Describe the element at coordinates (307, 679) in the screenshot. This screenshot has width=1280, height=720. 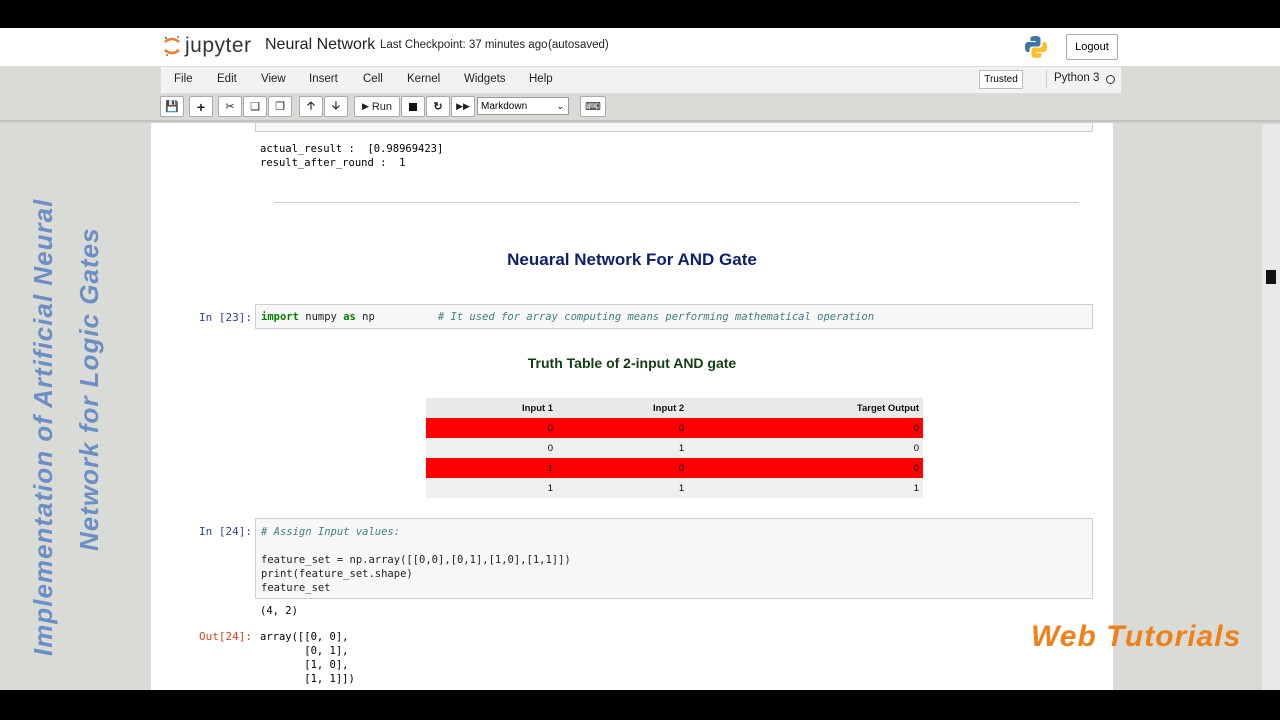
I see `output-line: [1, 1]])` at that location.